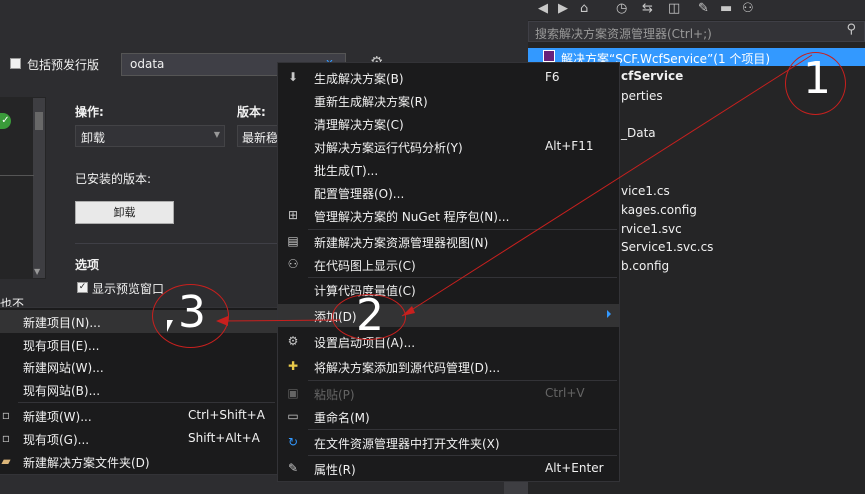 The height and width of the screenshot is (494, 865). Describe the element at coordinates (173, 326) in the screenshot. I see `mouse-cursor-icon` at that location.